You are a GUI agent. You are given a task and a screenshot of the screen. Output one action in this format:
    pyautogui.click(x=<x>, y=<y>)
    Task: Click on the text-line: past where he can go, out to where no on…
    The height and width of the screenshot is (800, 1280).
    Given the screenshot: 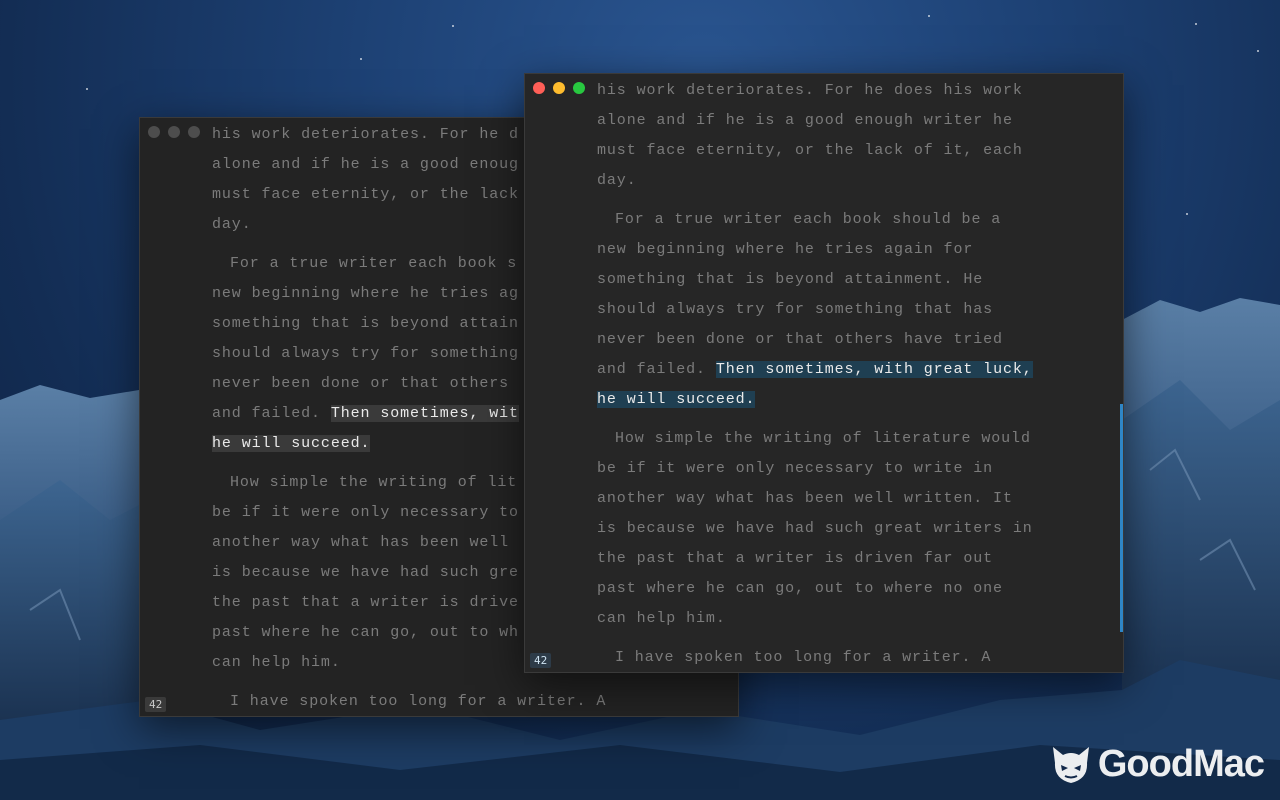 What is the action you would take?
    pyautogui.click(x=800, y=588)
    